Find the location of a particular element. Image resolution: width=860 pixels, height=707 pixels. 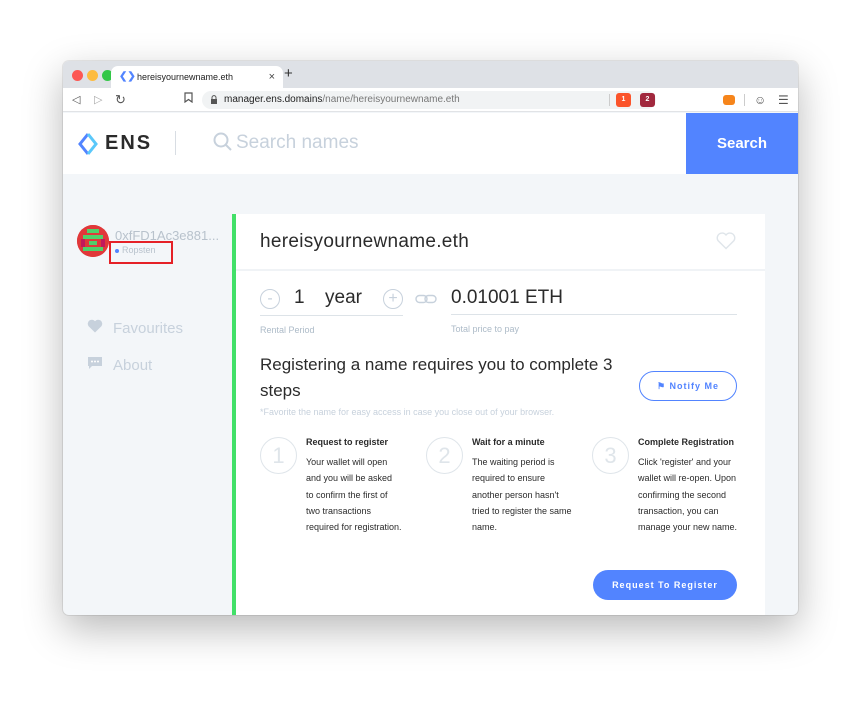

tab-strip: ❮❯ hereisyournewname.eth × + is located at coordinates (430, 74).